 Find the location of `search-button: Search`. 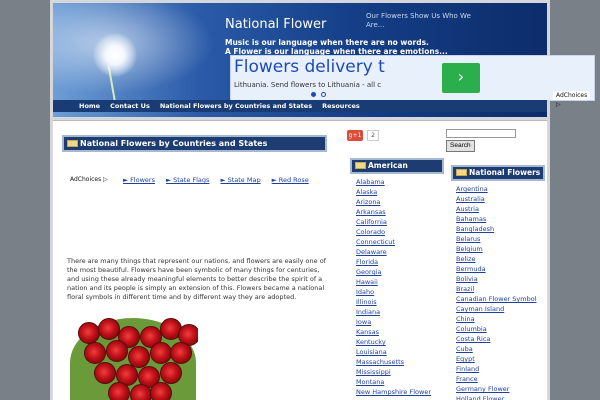

search-button: Search is located at coordinates (460, 146).